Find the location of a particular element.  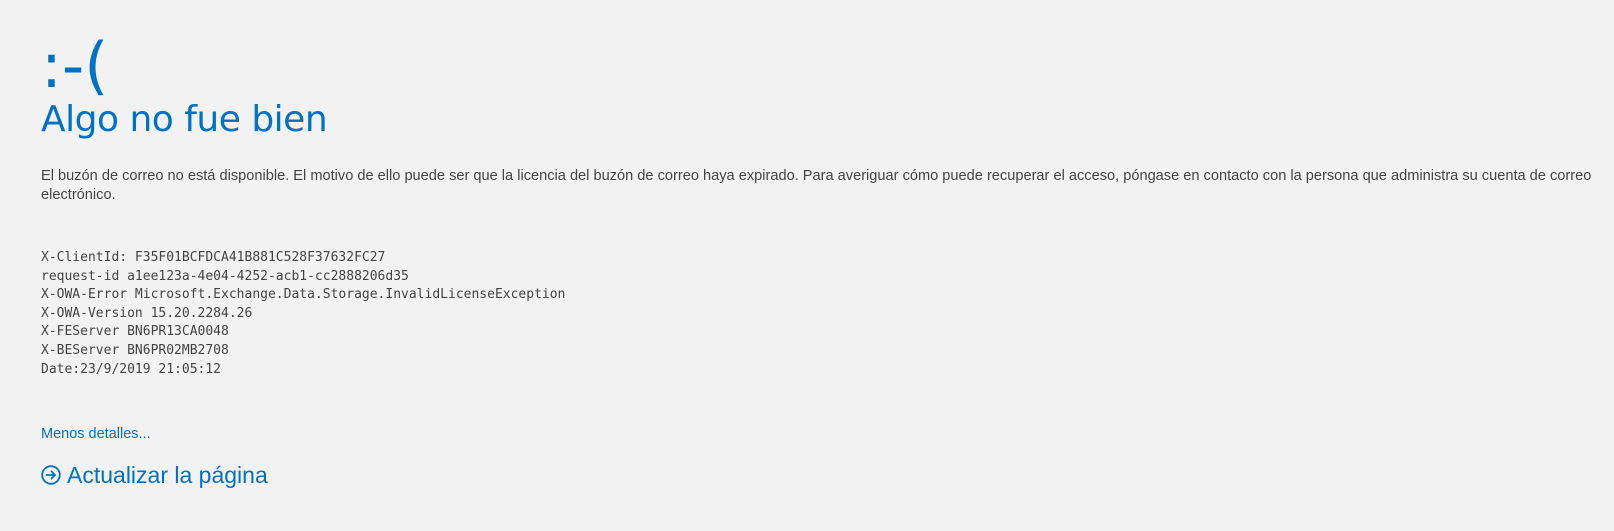

refresh-page-label: Actualizar la página is located at coordinates (167, 475).